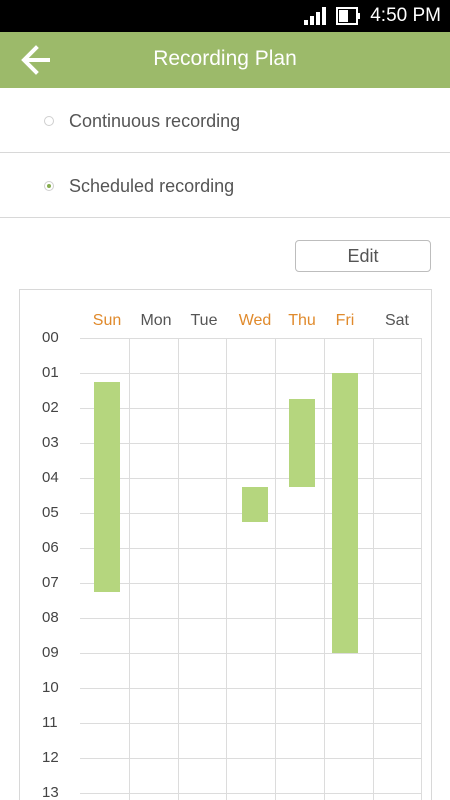 The height and width of the screenshot is (800, 450). What do you see at coordinates (50, 547) in the screenshot?
I see `hour-label: 06` at bounding box center [50, 547].